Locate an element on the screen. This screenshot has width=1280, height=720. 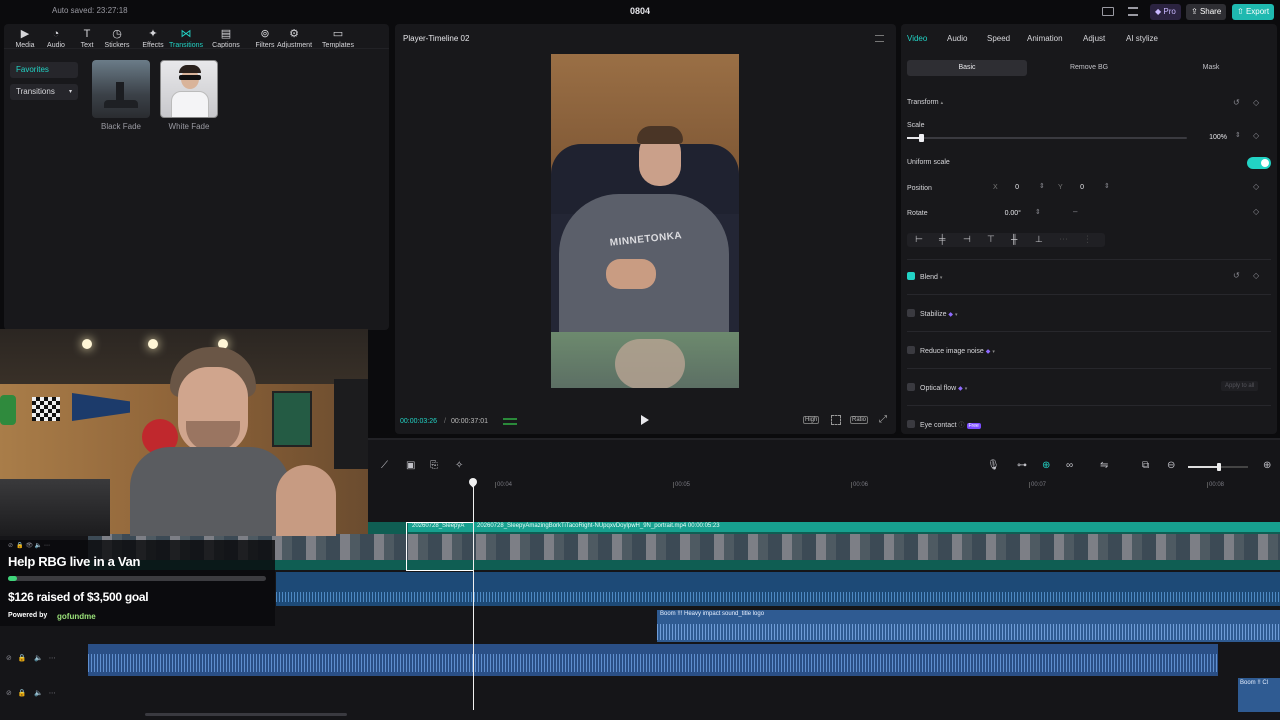
playhead-line is located at coordinates (473, 597).